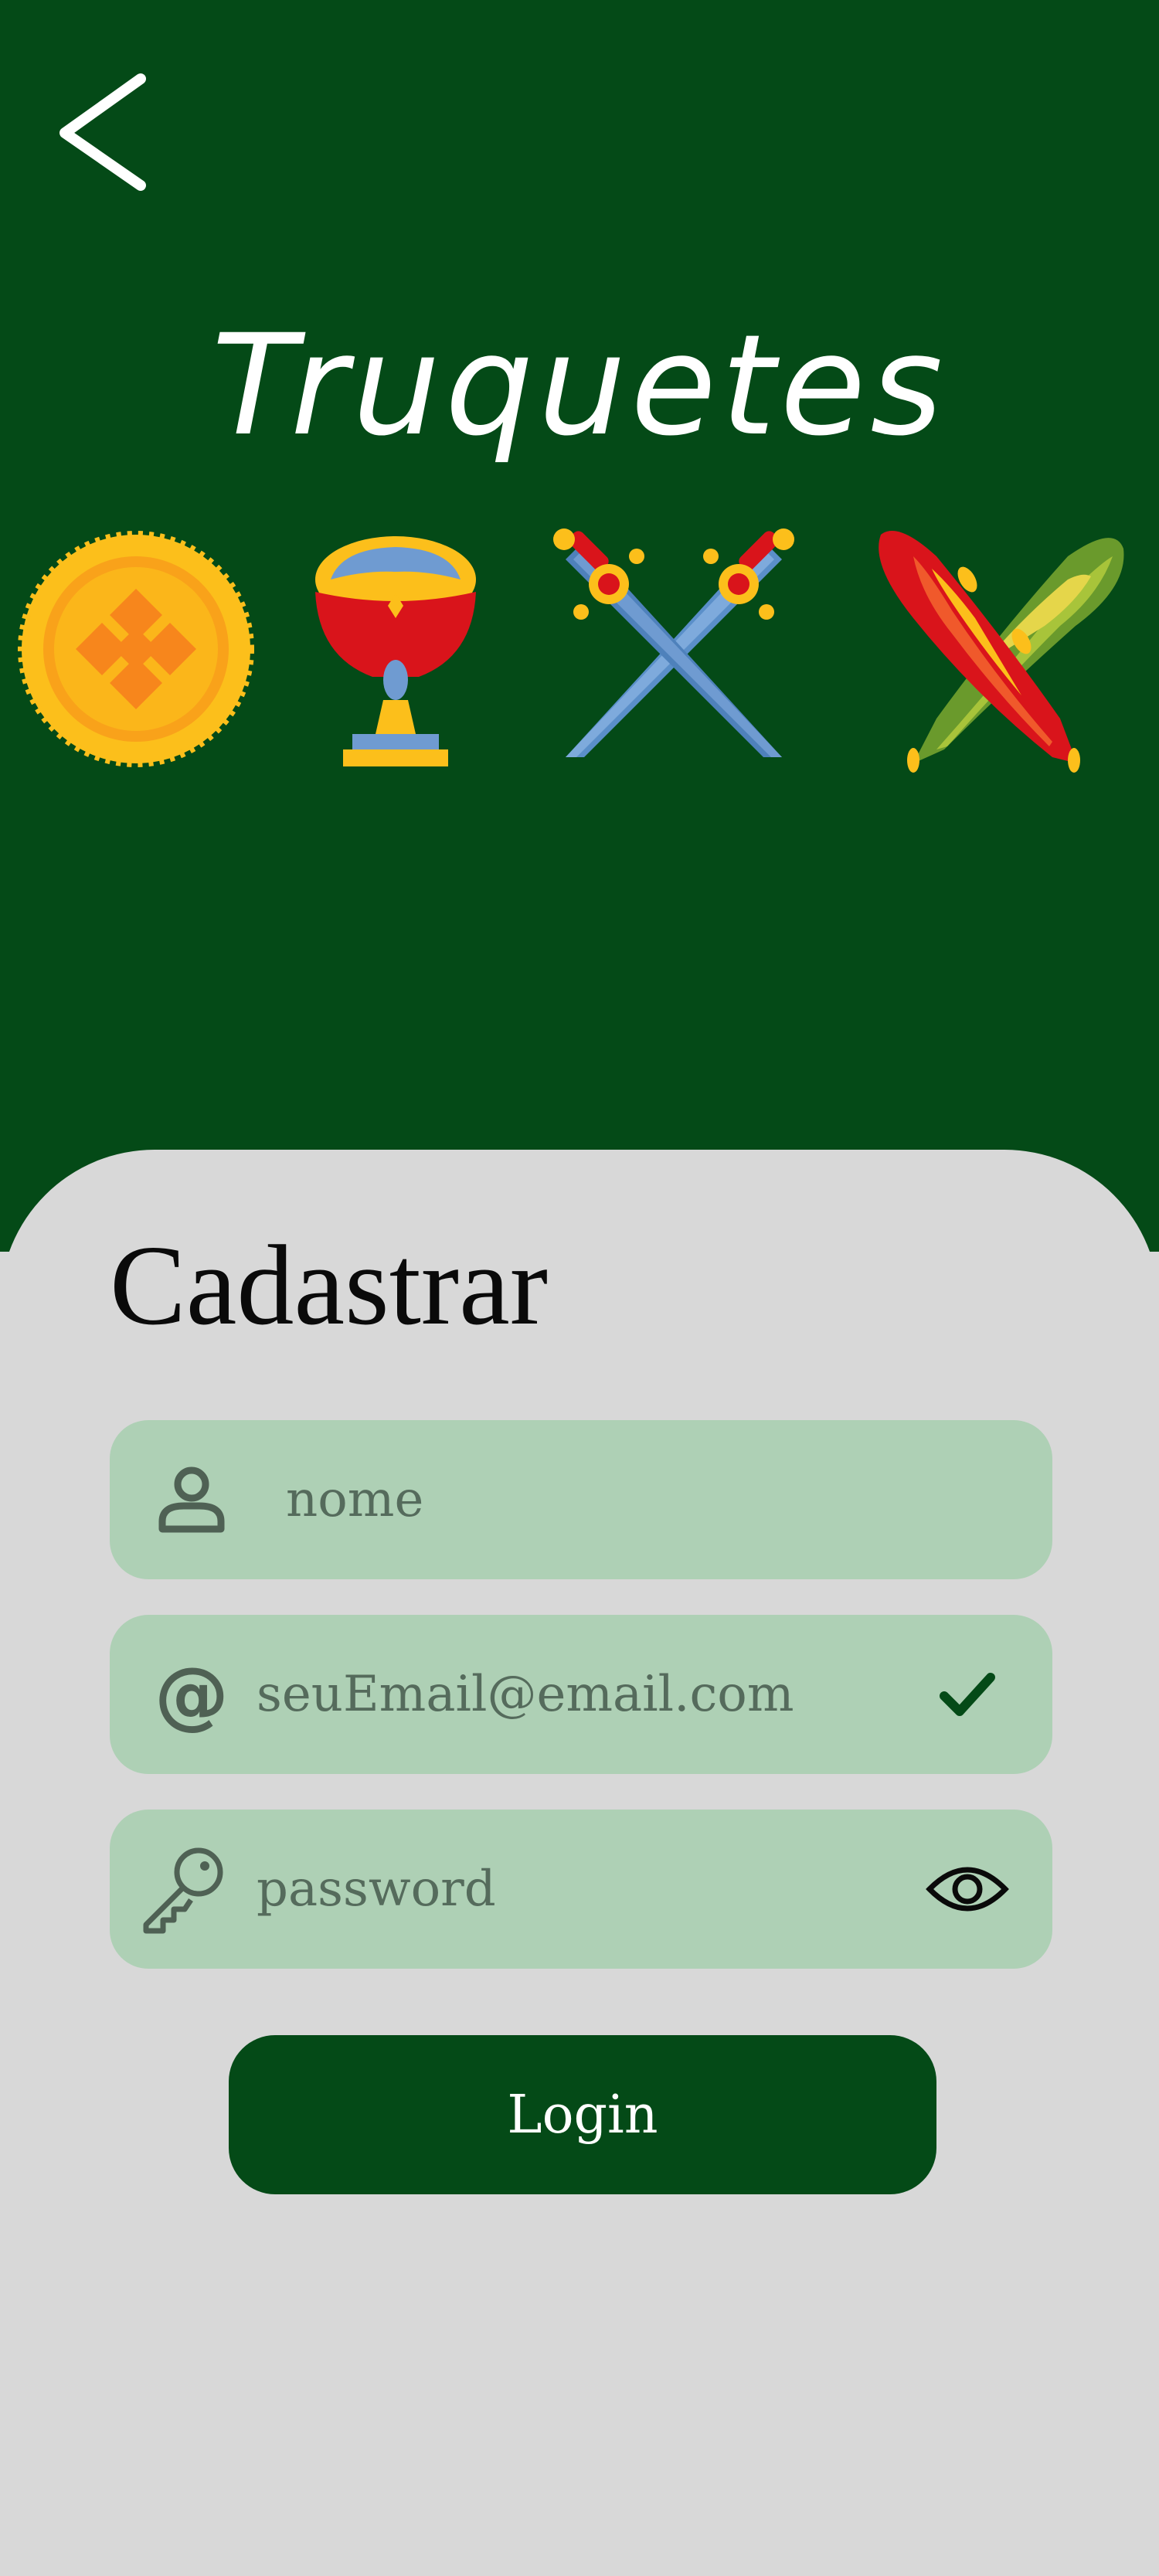 The width and height of the screenshot is (1159, 2576). I want to click on at-sign-icon: @, so click(192, 1694).